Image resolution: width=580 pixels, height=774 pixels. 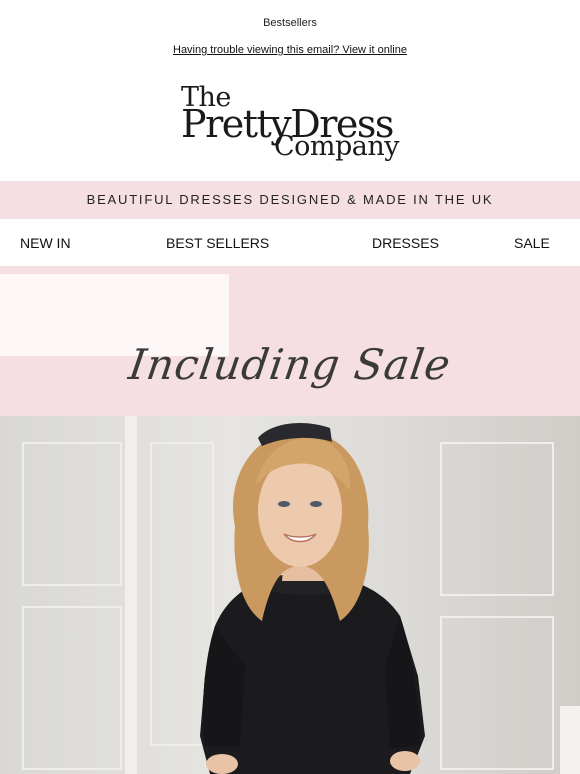 What do you see at coordinates (290, 122) in the screenshot?
I see `brand-logo: The PrettyDress Company` at bounding box center [290, 122].